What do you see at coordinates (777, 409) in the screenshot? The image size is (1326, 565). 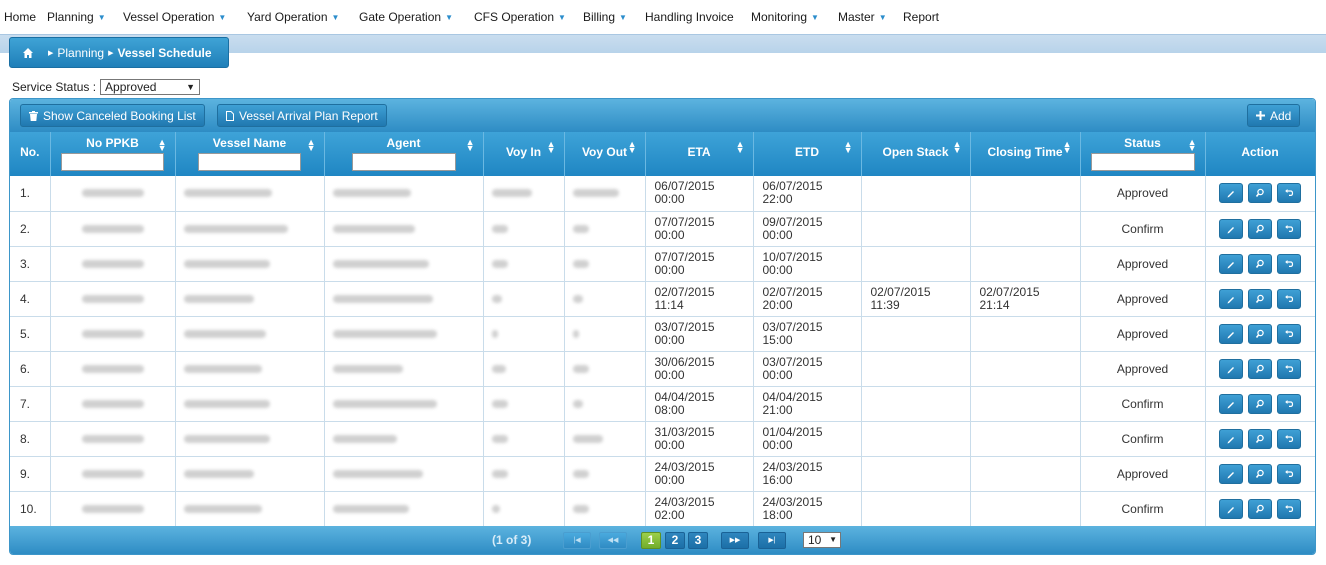 I see `etd-time: 21:00` at bounding box center [777, 409].